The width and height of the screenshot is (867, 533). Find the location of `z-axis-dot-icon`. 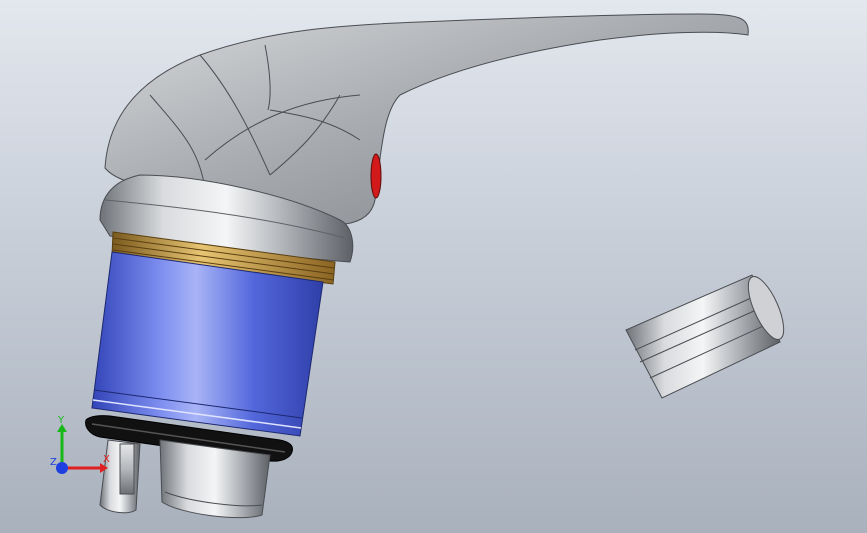

z-axis-dot-icon is located at coordinates (62, 468).